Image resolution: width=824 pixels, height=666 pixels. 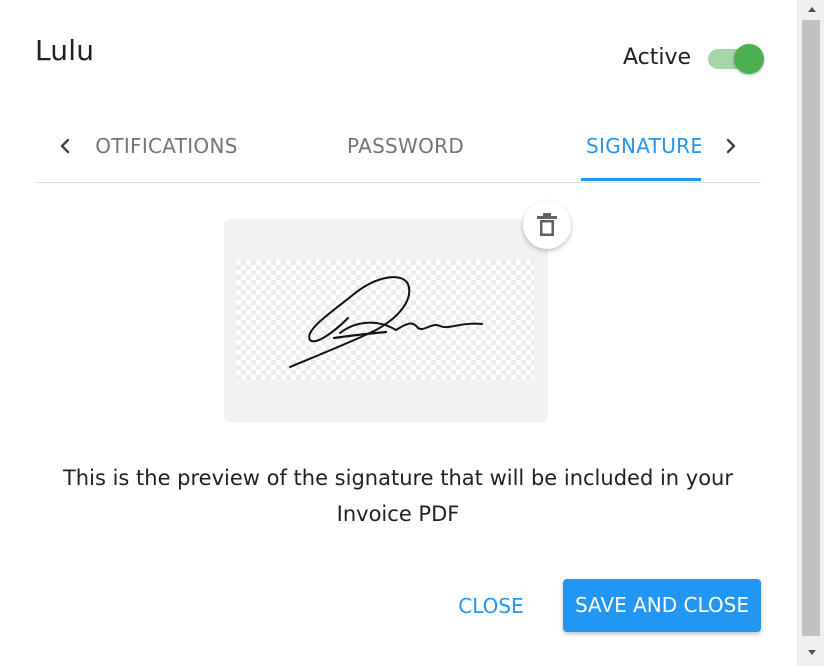 What do you see at coordinates (641, 179) in the screenshot?
I see `active-tab-indicator` at bounding box center [641, 179].